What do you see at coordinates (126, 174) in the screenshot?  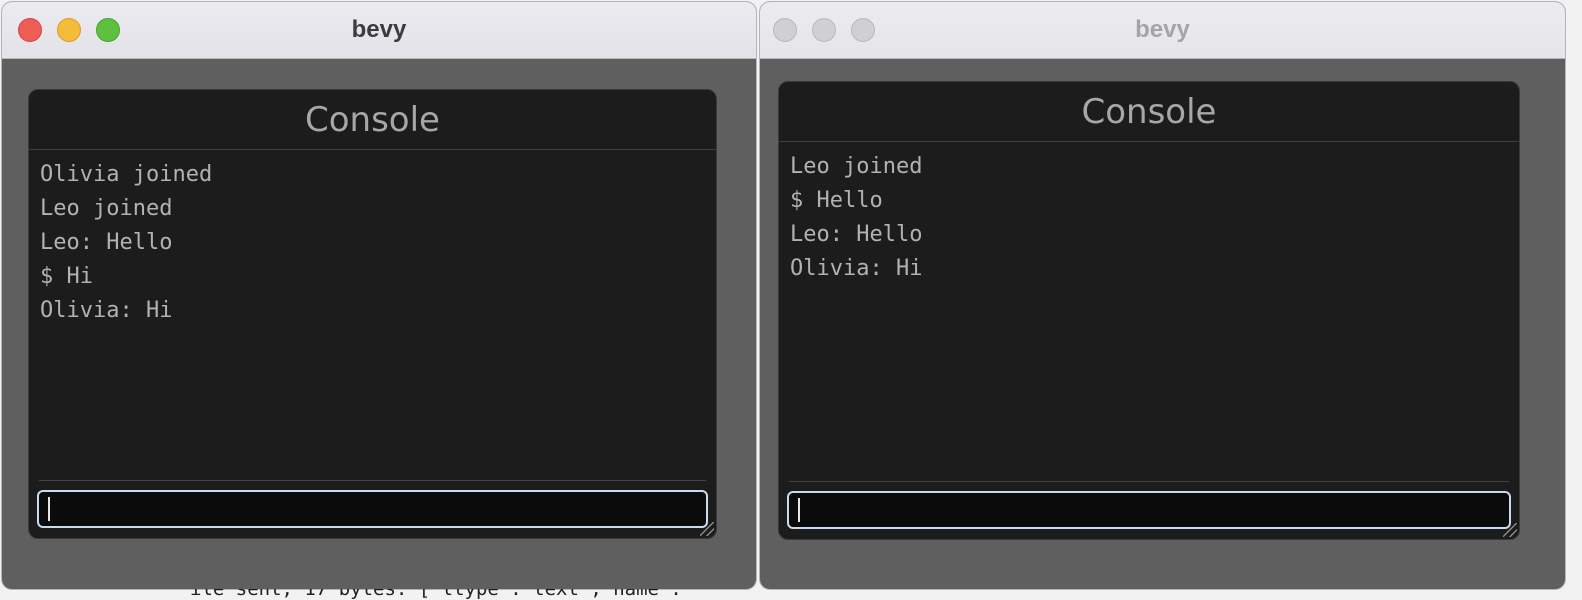 I see `log-line: Olivia joined` at bounding box center [126, 174].